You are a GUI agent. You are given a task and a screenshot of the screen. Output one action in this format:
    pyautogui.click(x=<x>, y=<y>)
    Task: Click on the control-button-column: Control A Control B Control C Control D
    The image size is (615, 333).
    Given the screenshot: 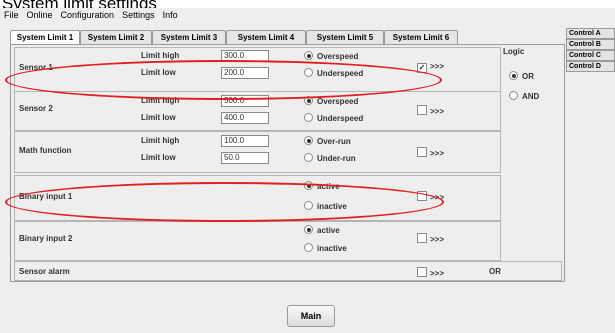 What is the action you would take?
    pyautogui.click(x=590, y=50)
    